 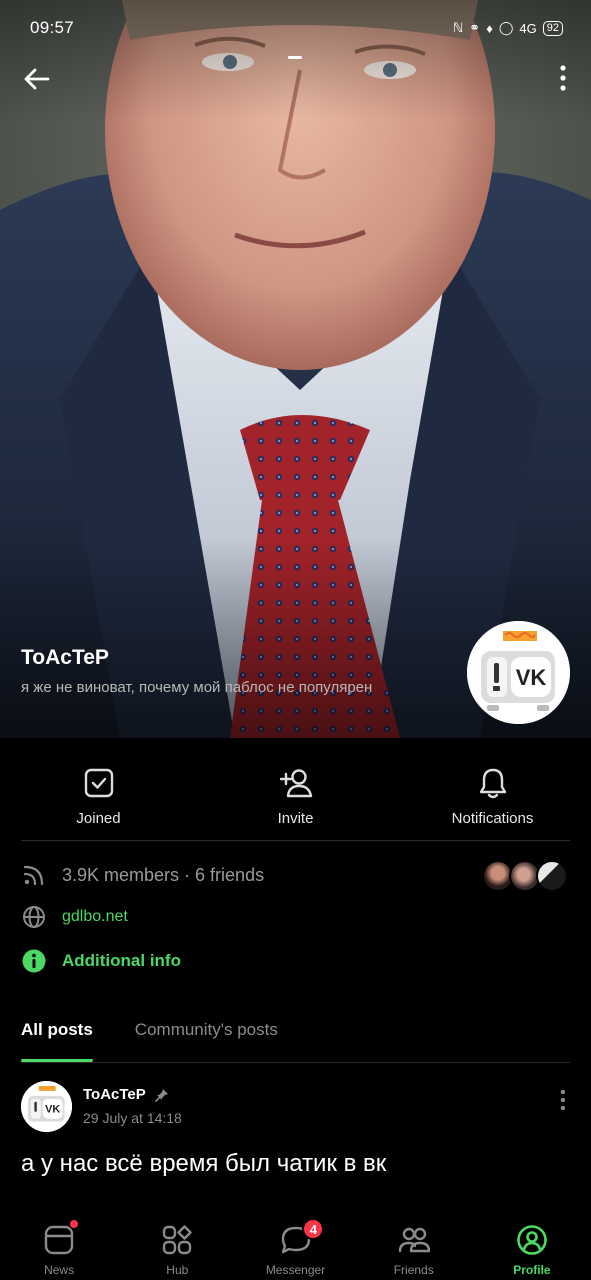 I want to click on post-author: ToAcTeP, so click(x=126, y=1094).